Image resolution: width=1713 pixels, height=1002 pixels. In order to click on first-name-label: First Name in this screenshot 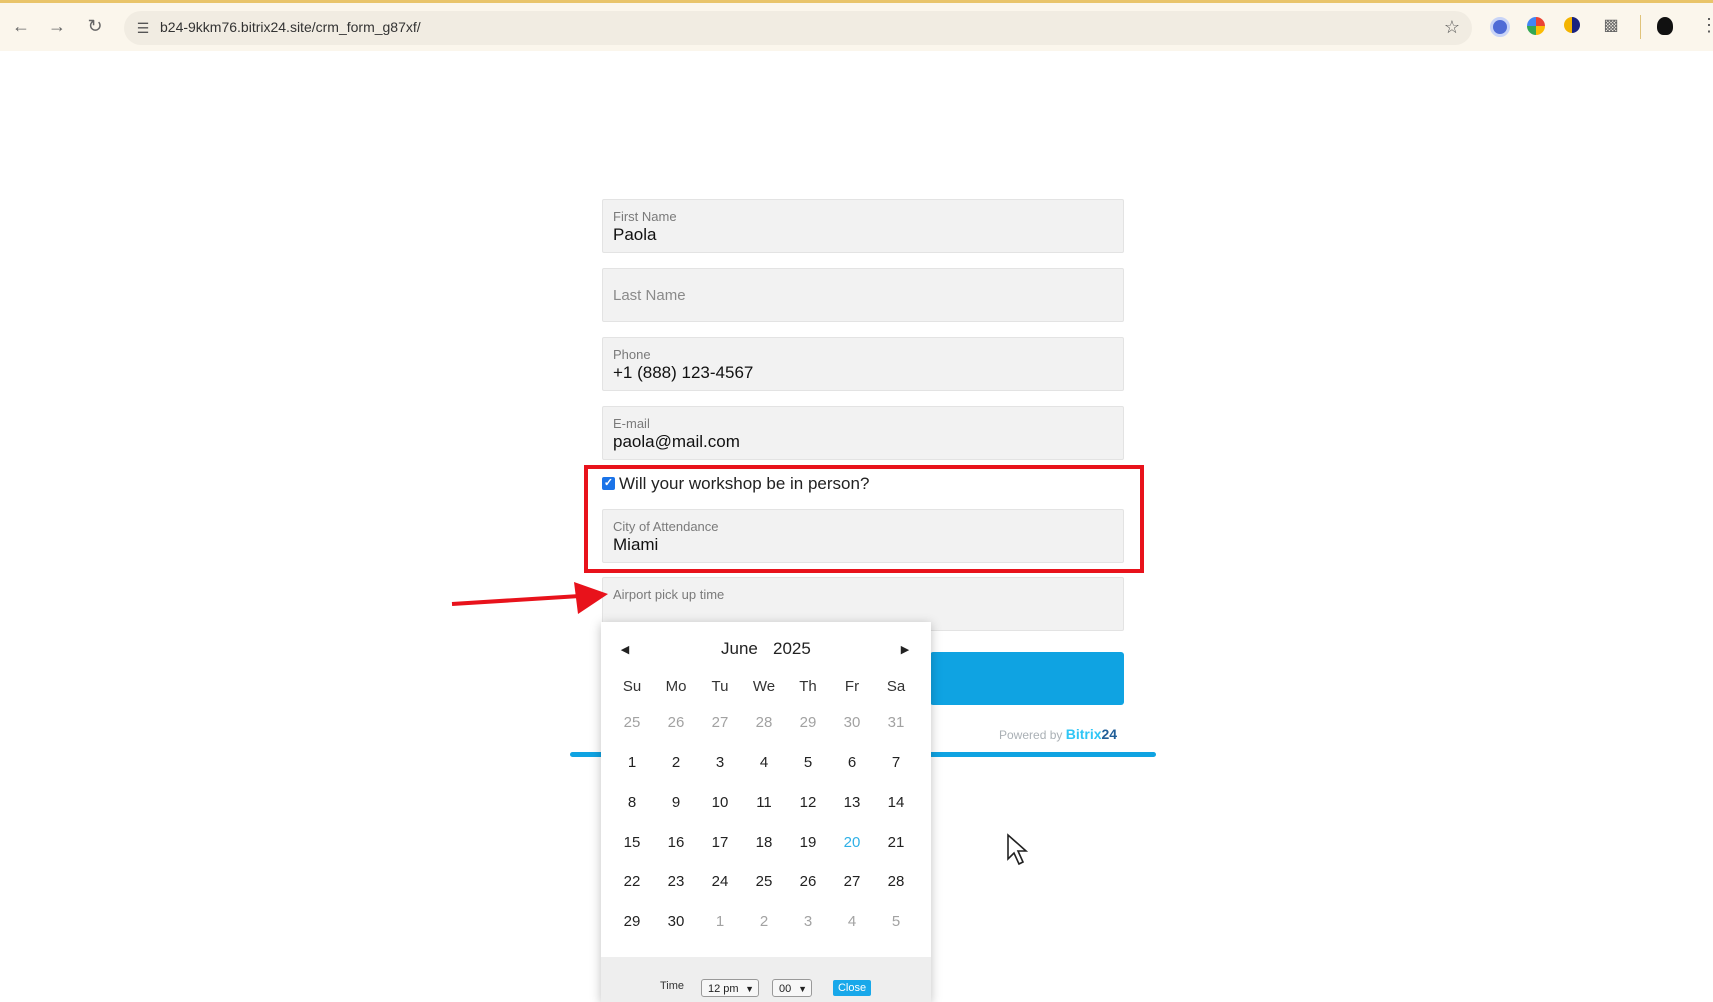, I will do `click(645, 216)`.